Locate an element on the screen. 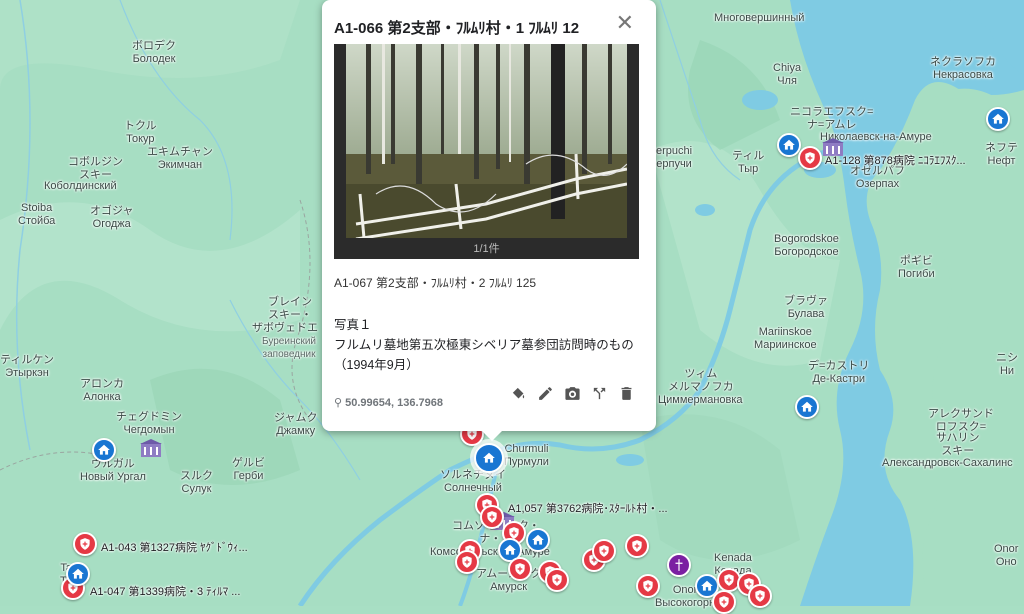 This screenshot has width=1024, height=614. pencil-icon is located at coordinates (545, 393).